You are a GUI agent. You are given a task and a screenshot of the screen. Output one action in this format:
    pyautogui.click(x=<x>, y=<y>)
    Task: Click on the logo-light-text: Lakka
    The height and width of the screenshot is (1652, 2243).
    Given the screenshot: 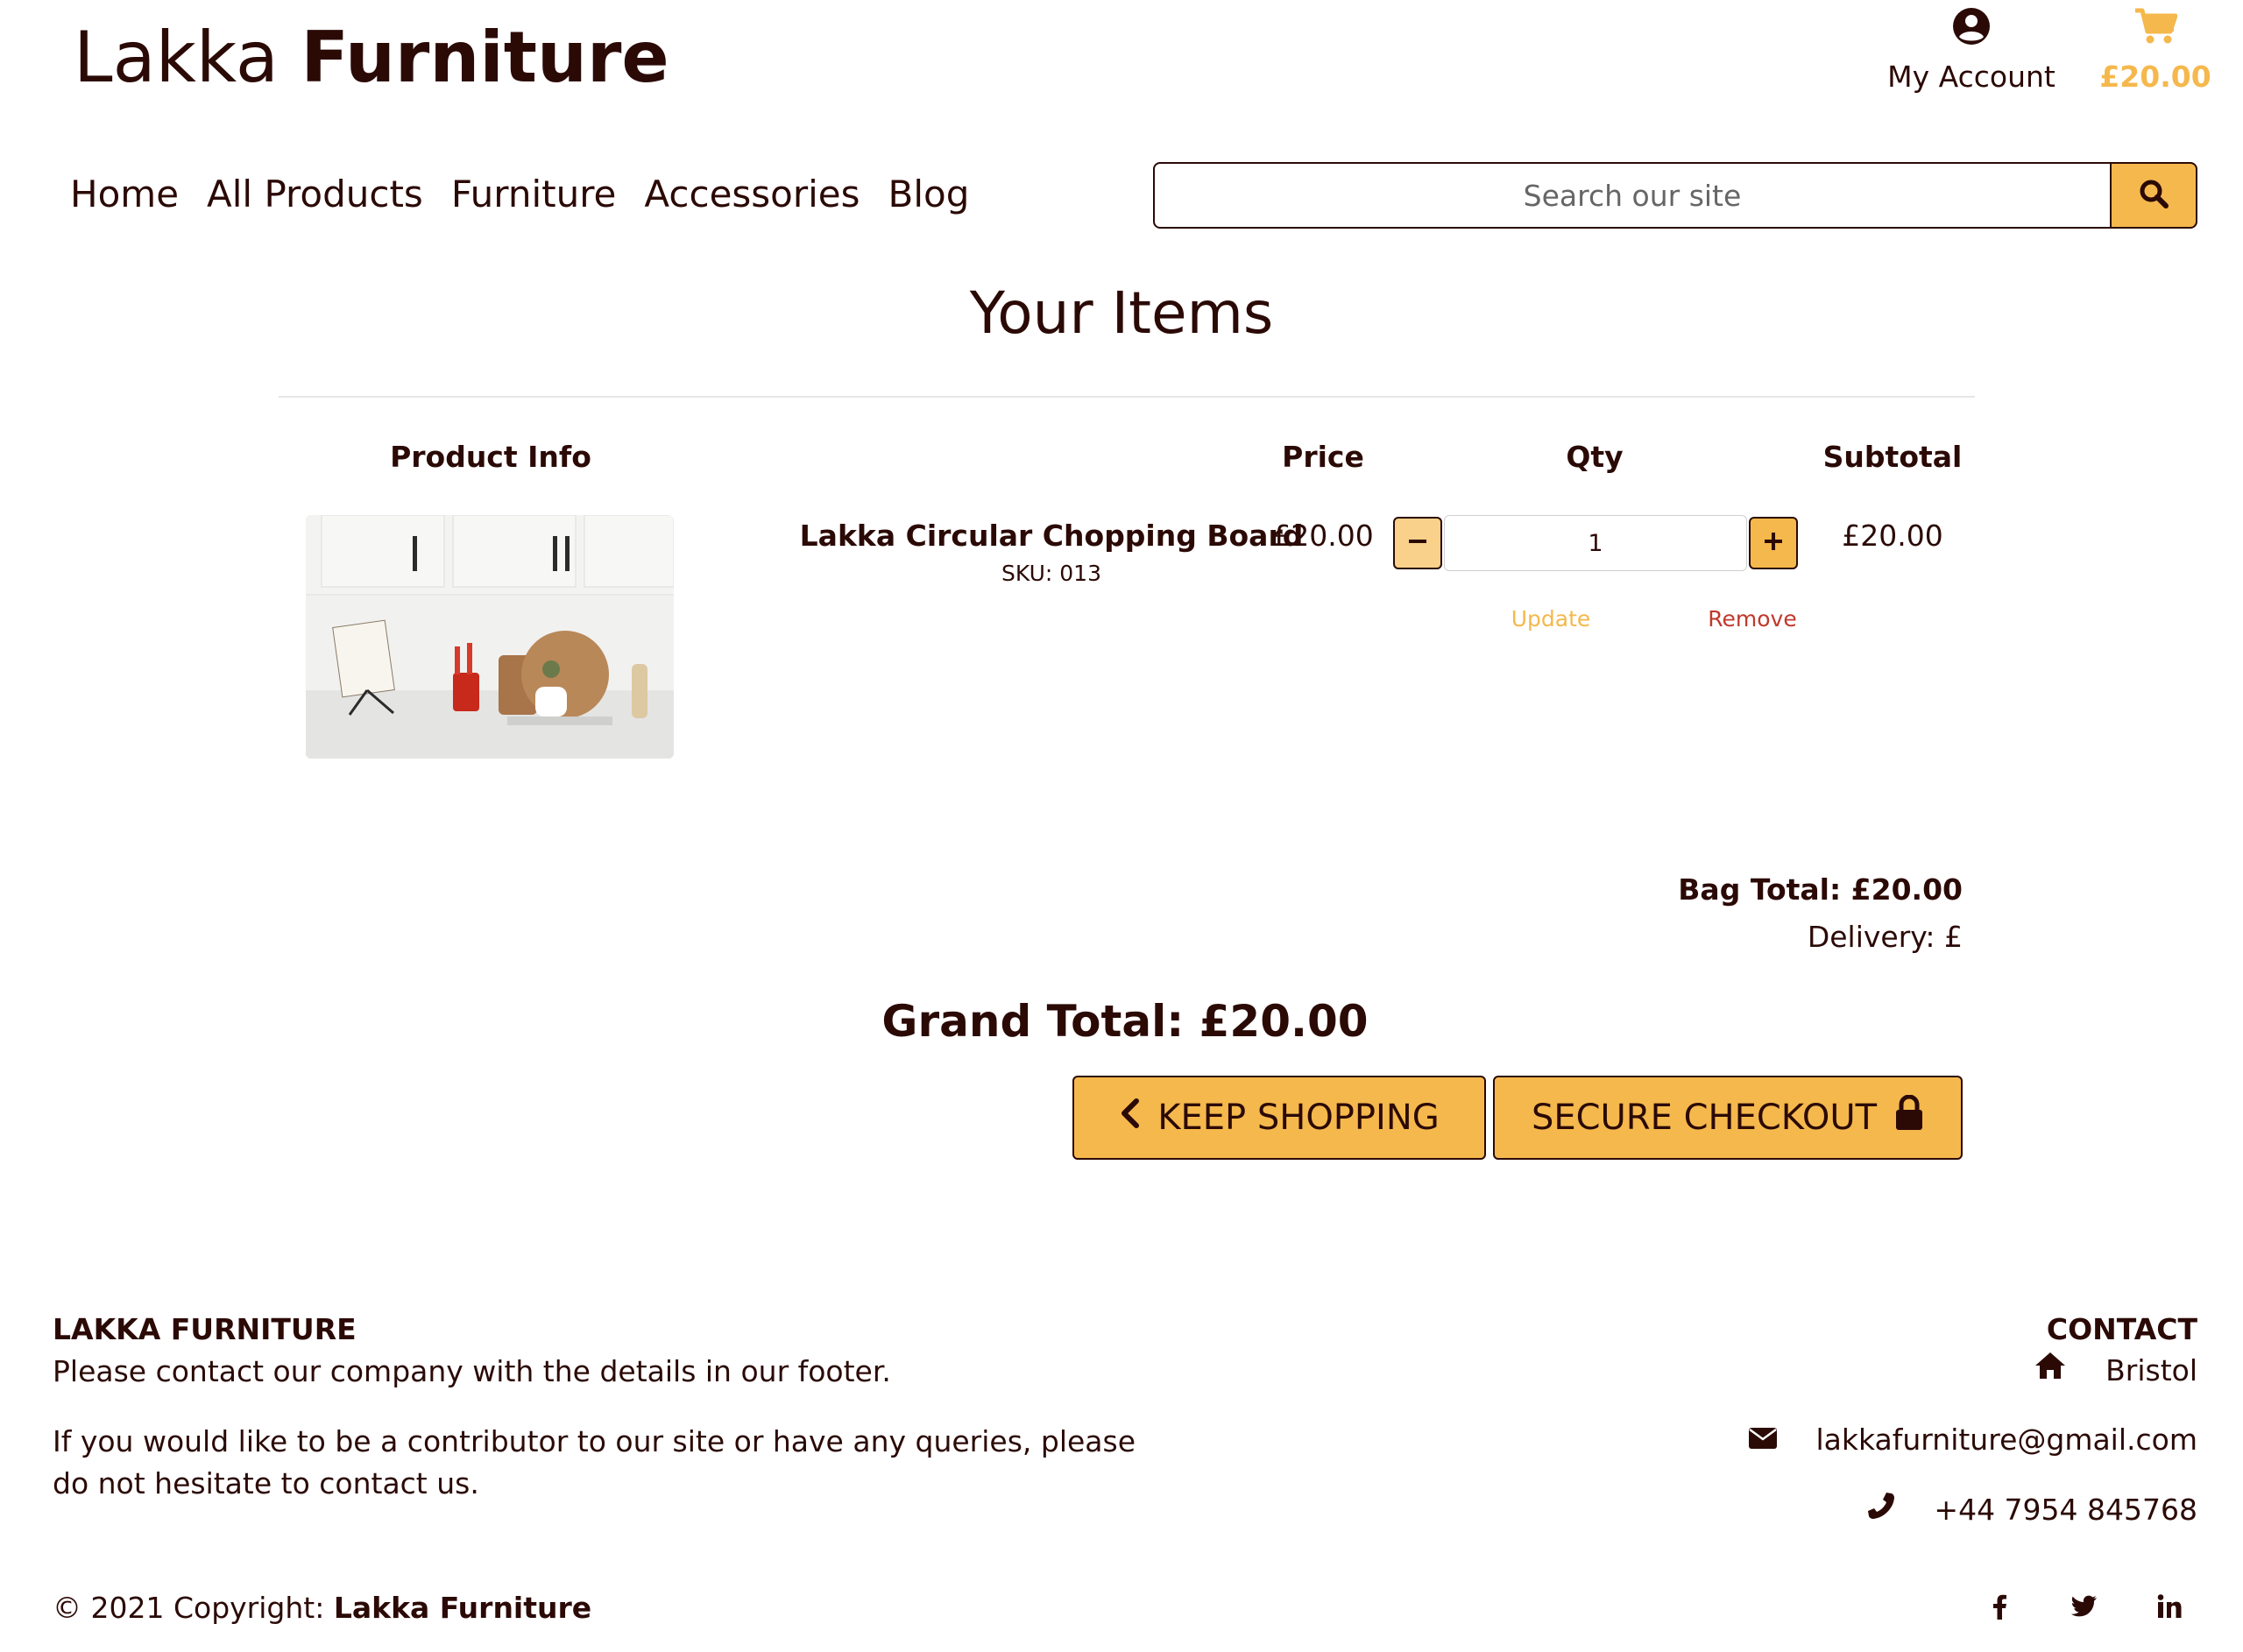 What is the action you would take?
    pyautogui.click(x=177, y=57)
    